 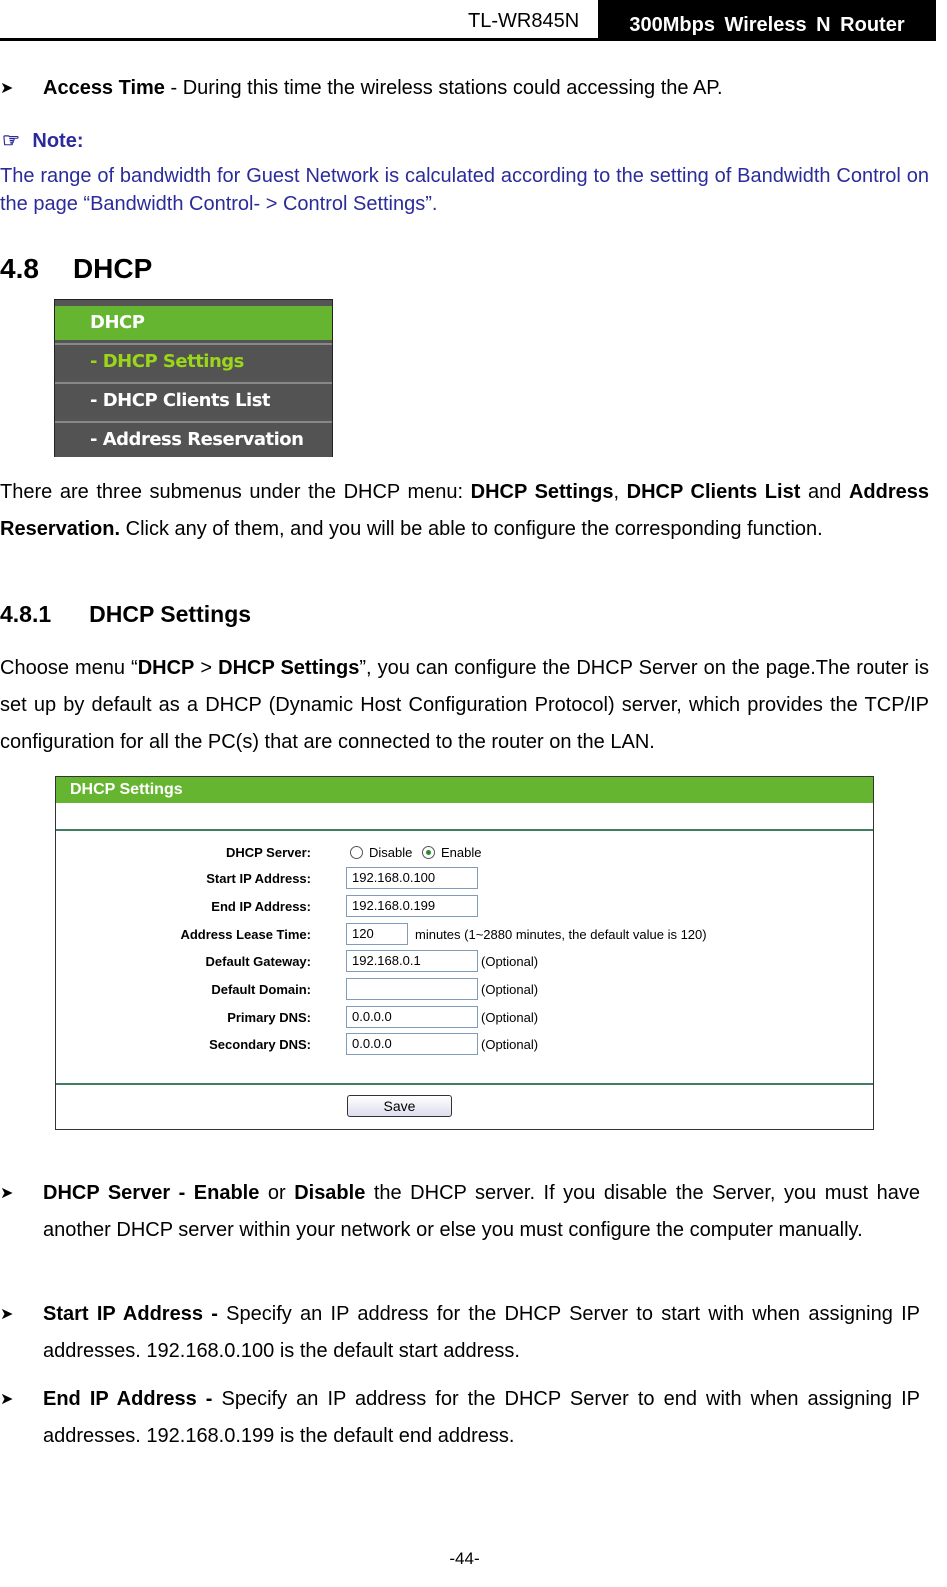 I want to click on default-domain-row: Default Domain: (Optional), so click(x=464, y=990).